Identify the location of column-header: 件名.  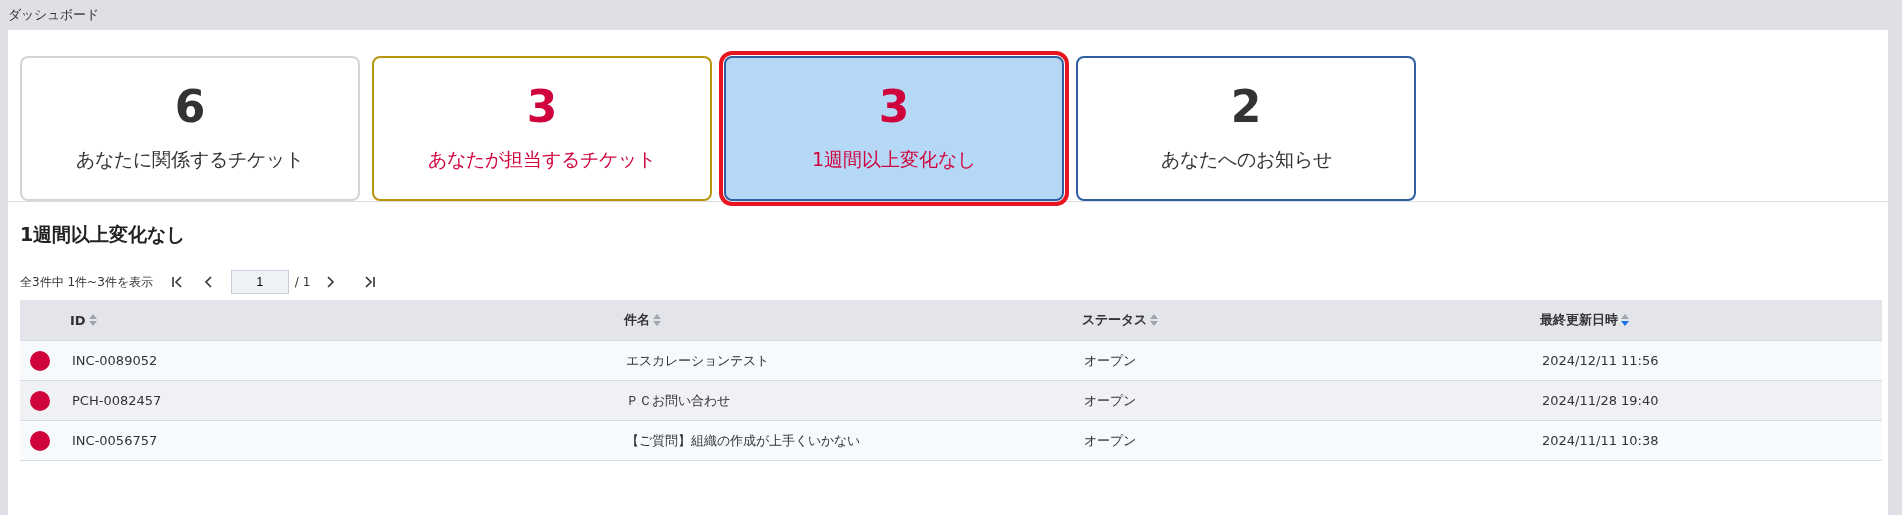
(637, 320).